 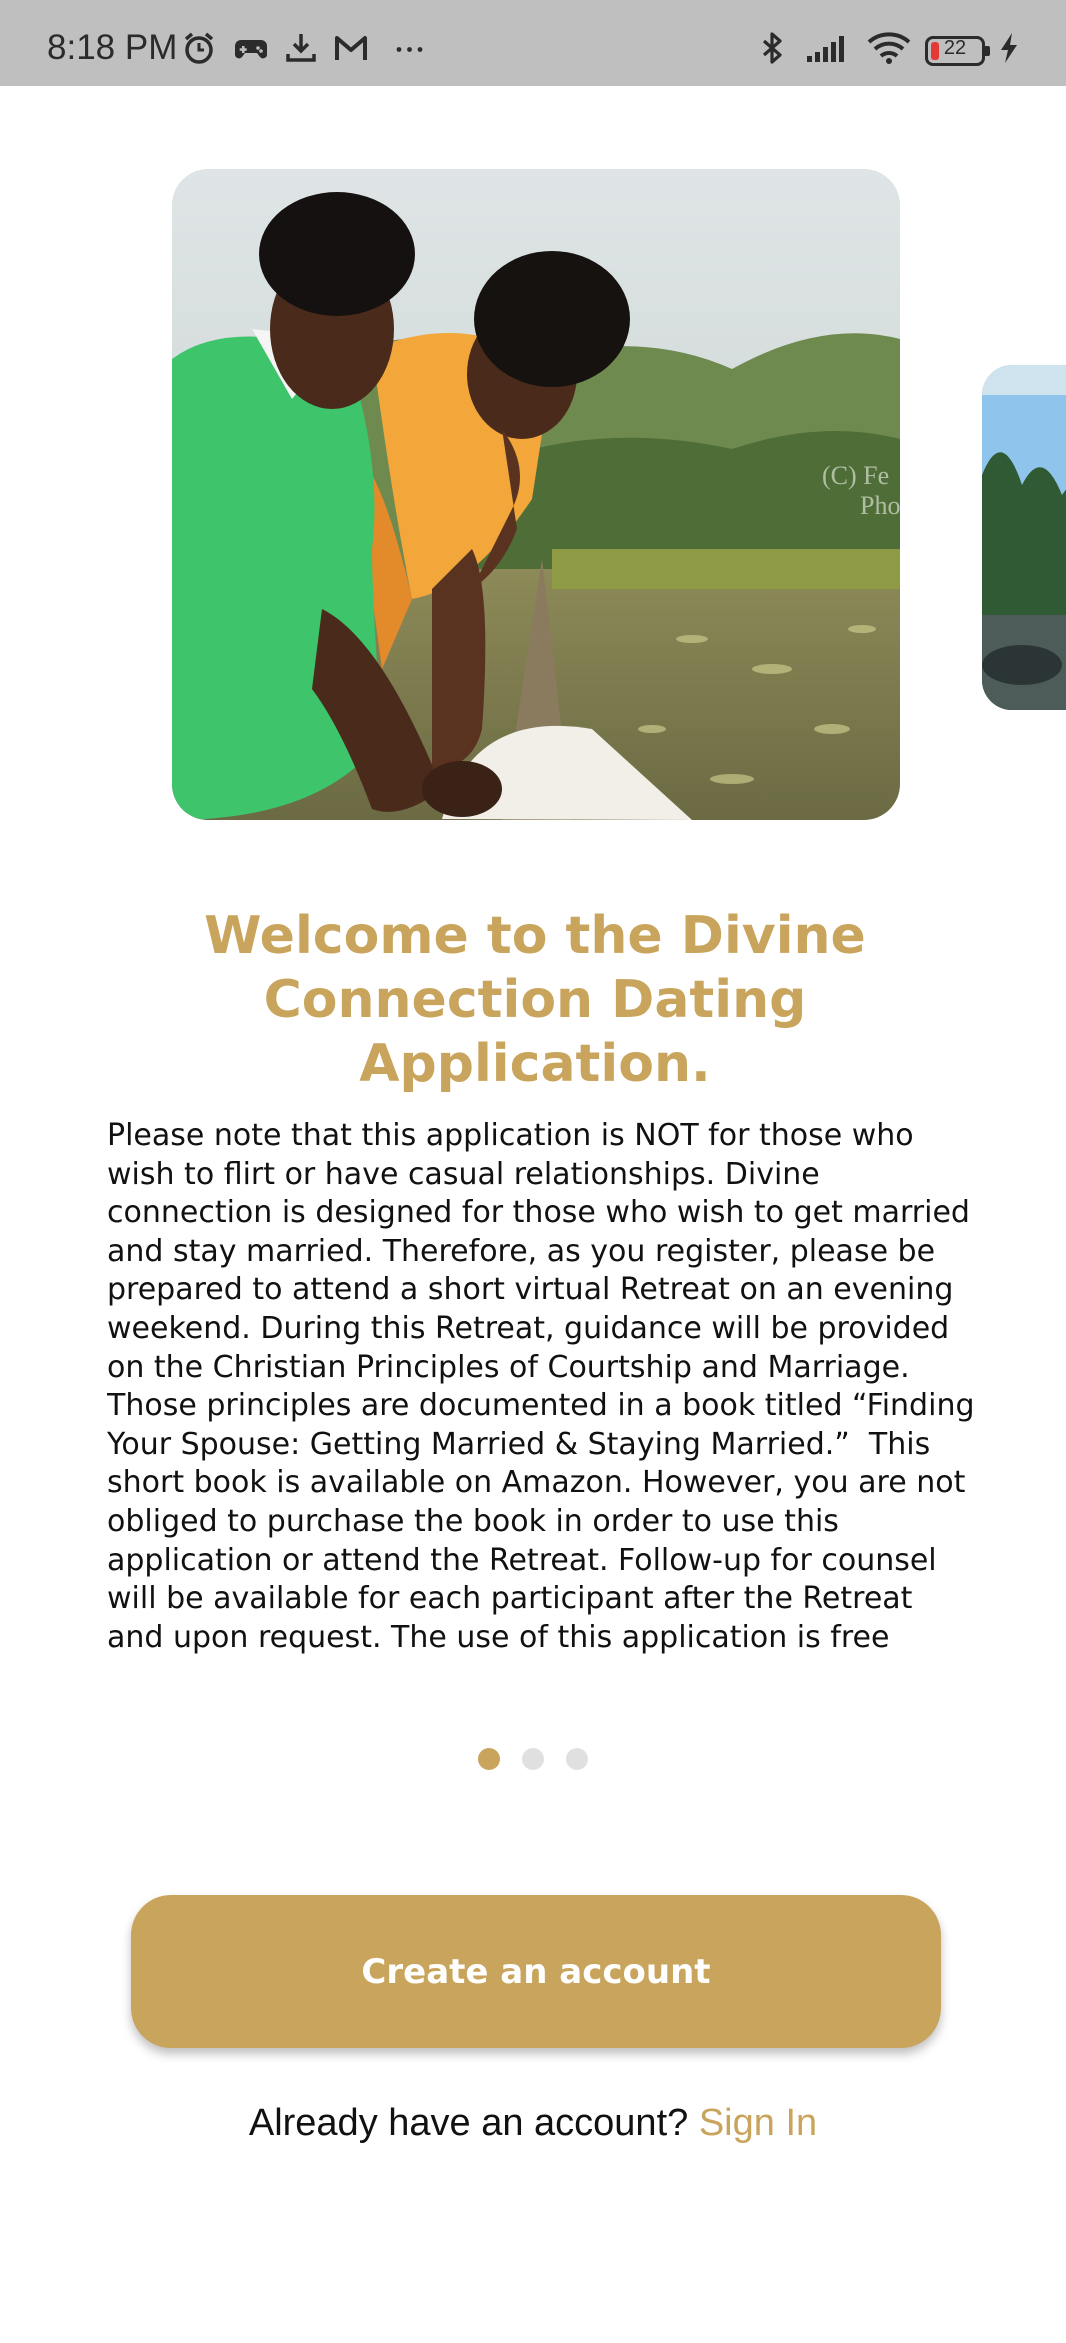 I want to click on svg-text: (C) Fe, so click(x=855, y=475).